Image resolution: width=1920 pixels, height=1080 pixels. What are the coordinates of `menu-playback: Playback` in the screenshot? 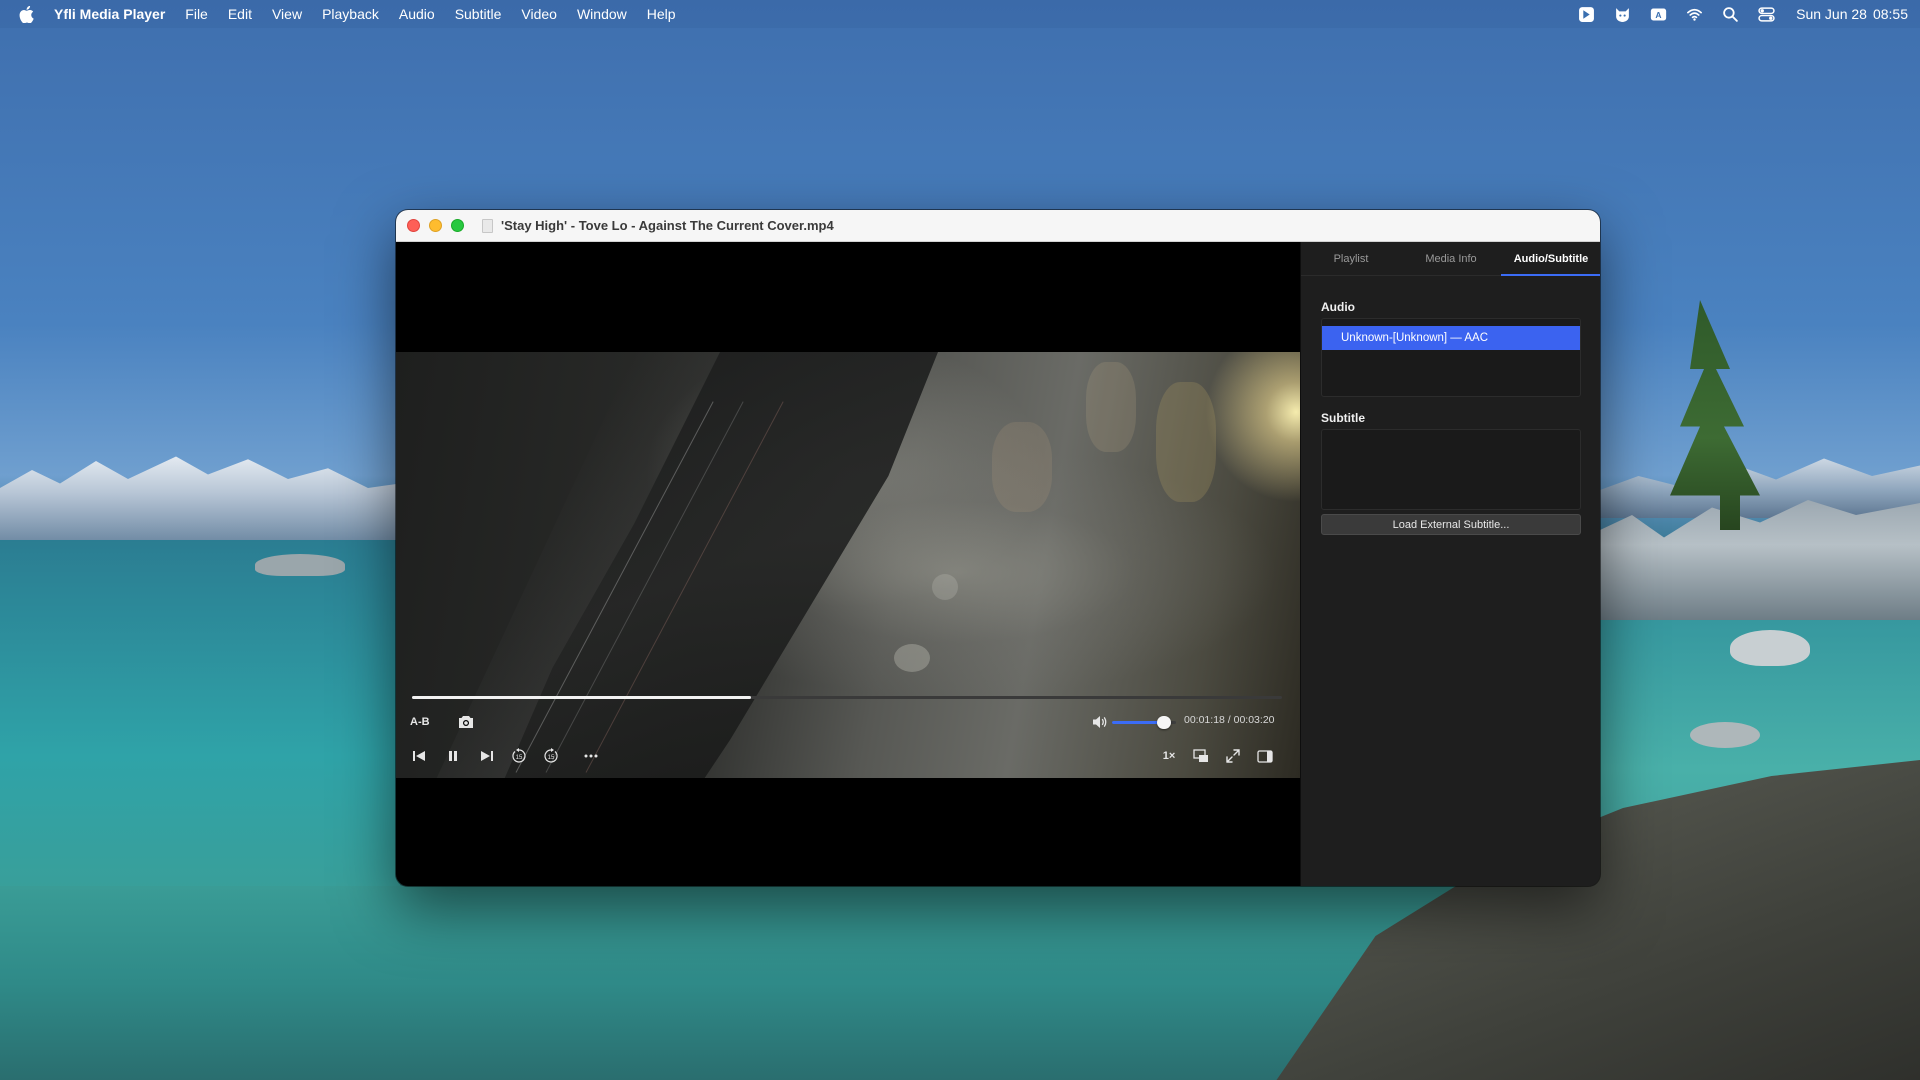 It's located at (350, 14).